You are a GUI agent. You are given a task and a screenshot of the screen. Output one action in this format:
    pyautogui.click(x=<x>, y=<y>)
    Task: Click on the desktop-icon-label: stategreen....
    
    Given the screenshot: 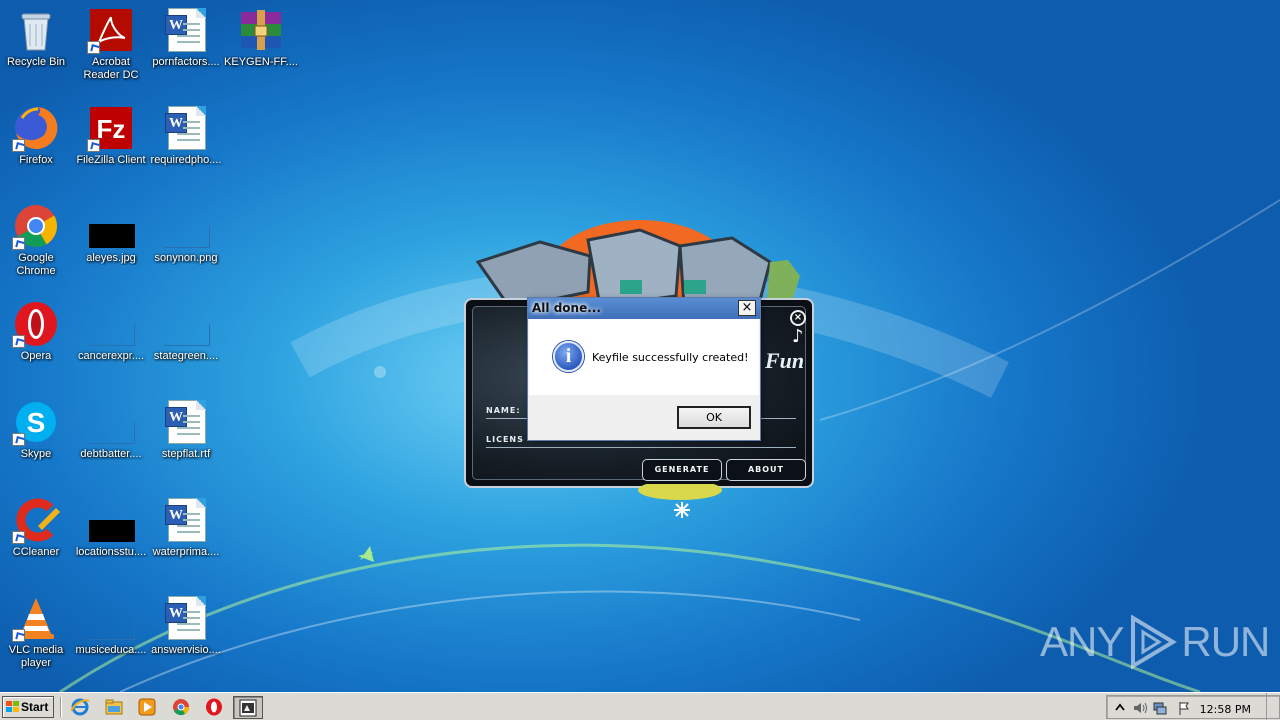 What is the action you would take?
    pyautogui.click(x=186, y=356)
    